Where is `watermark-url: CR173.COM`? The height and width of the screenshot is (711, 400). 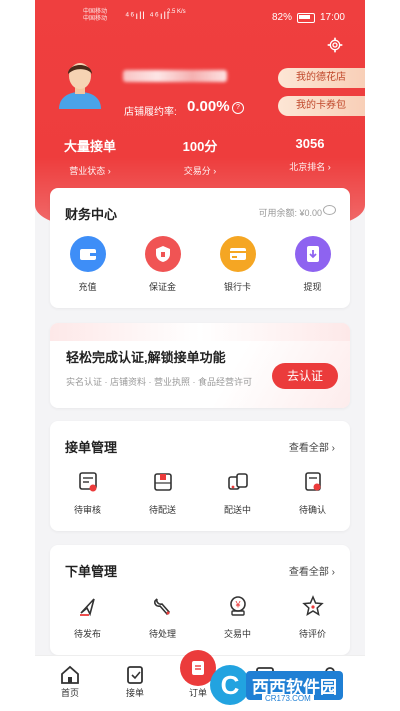
watermark-url: CR173.COM is located at coordinates (288, 698).